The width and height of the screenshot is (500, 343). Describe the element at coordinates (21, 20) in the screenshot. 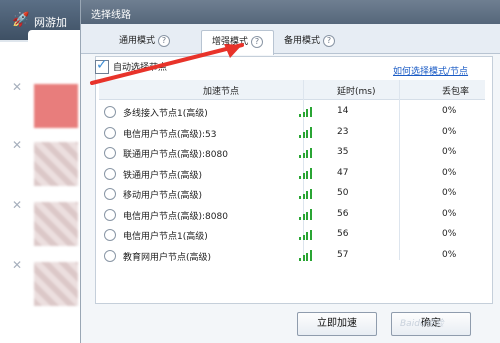

I see `rocket-icon: 🚀` at that location.